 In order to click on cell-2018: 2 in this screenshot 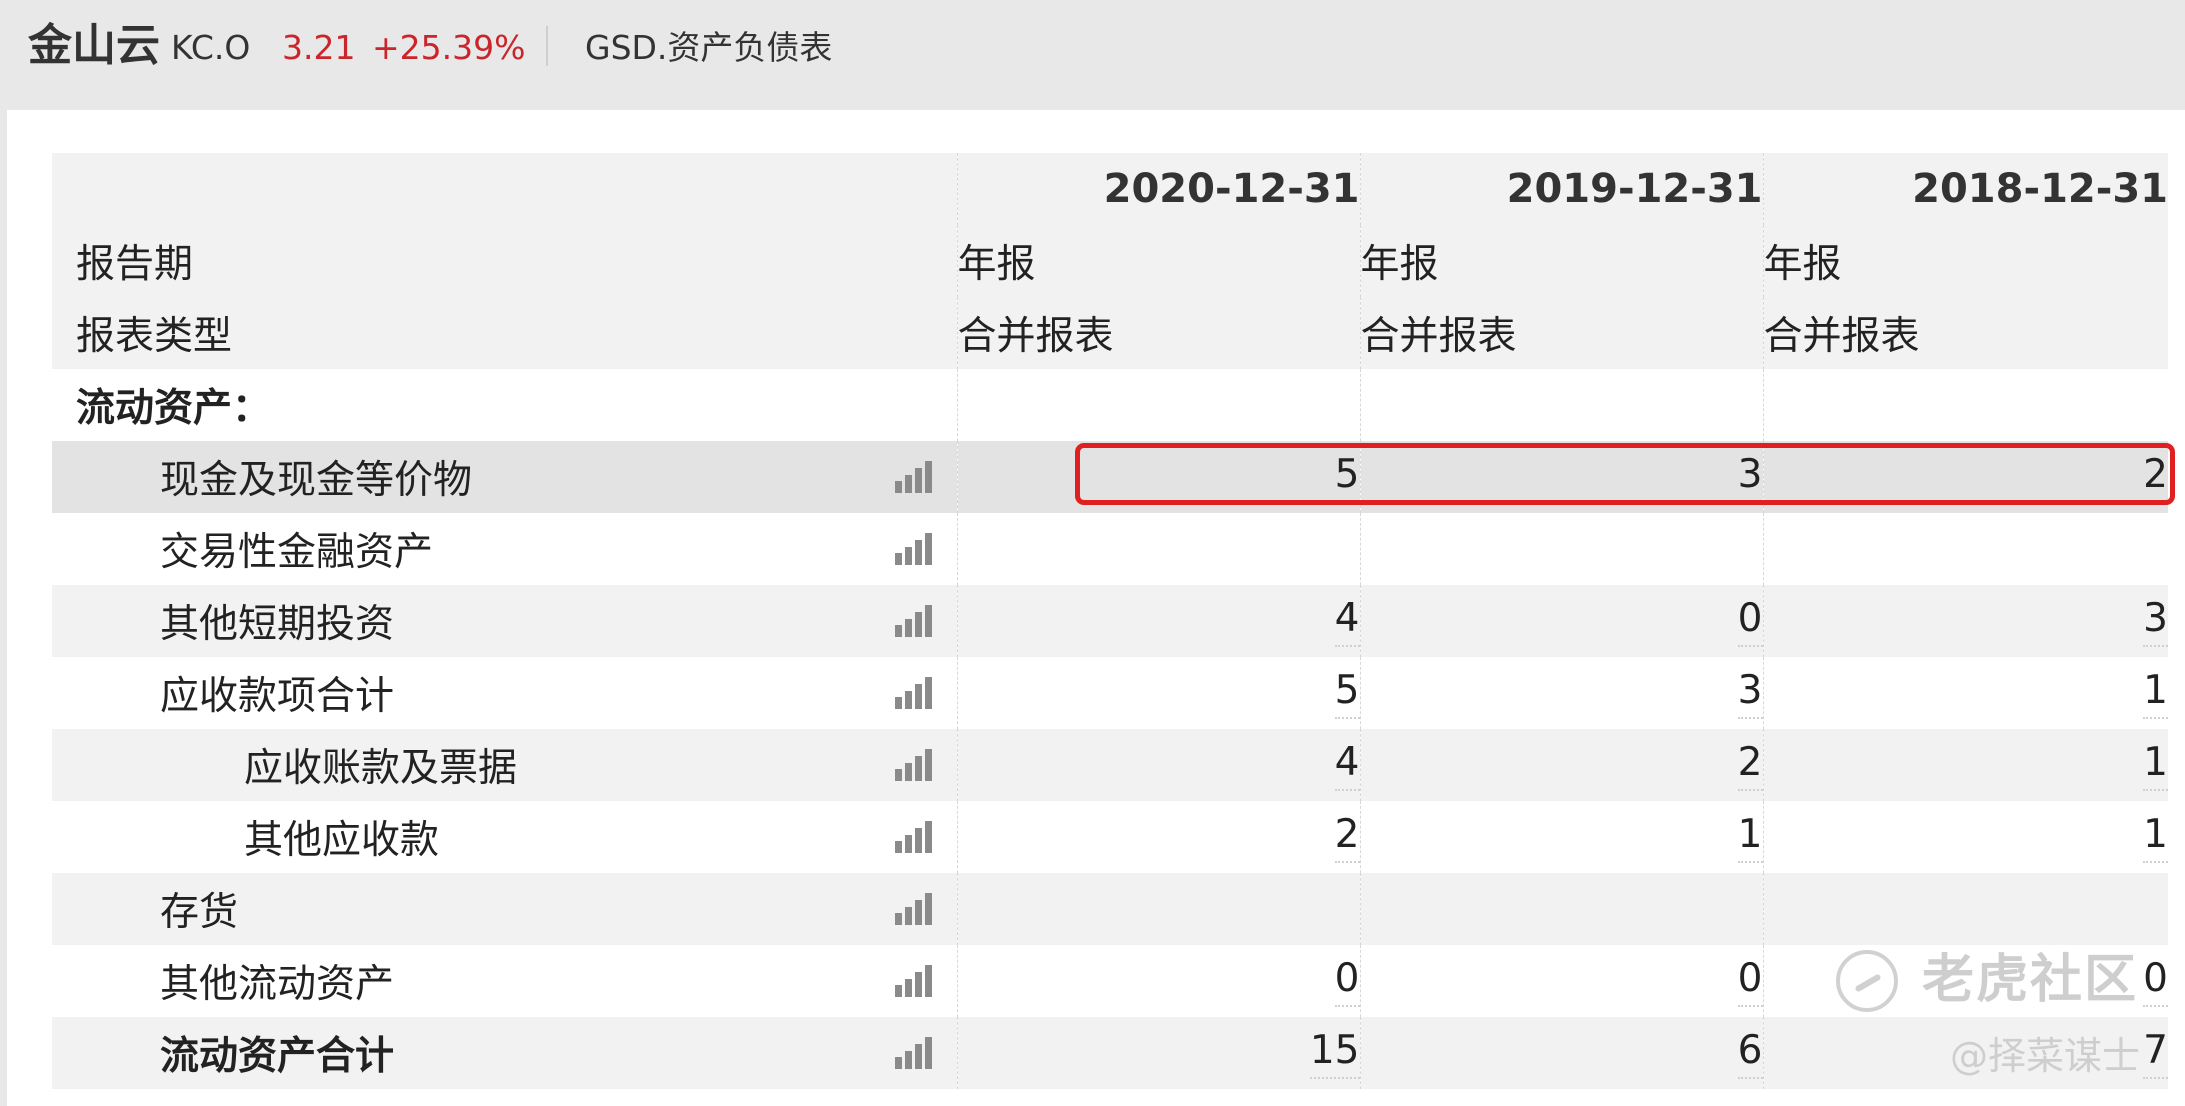, I will do `click(1965, 477)`.